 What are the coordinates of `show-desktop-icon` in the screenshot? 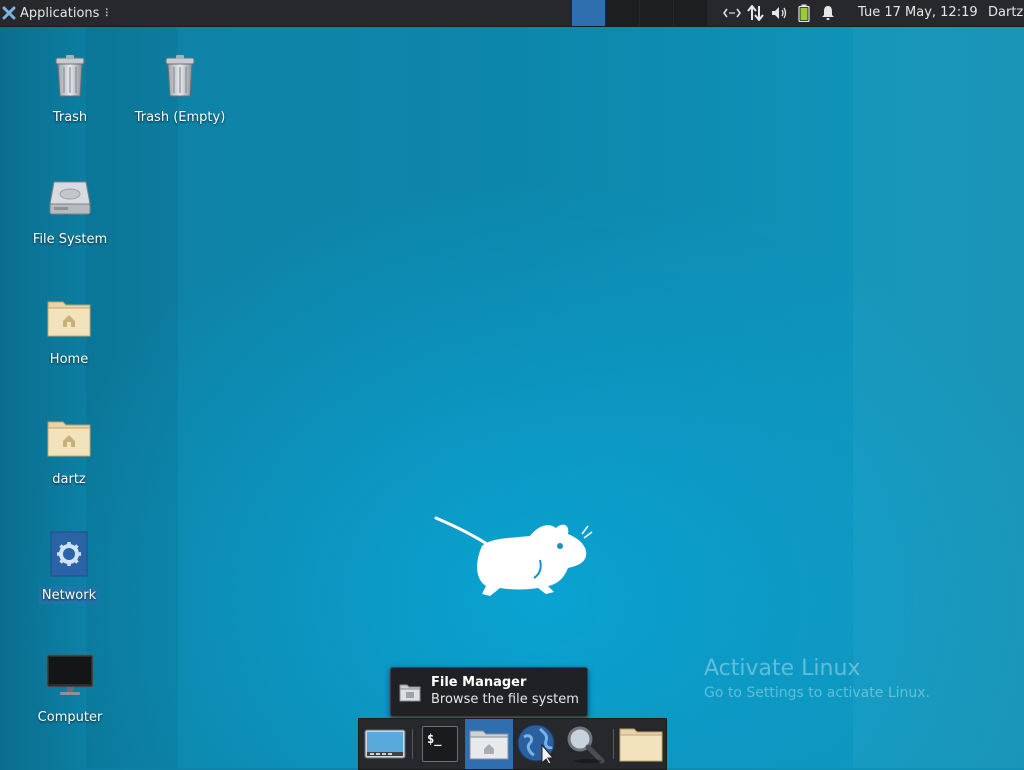 It's located at (385, 744).